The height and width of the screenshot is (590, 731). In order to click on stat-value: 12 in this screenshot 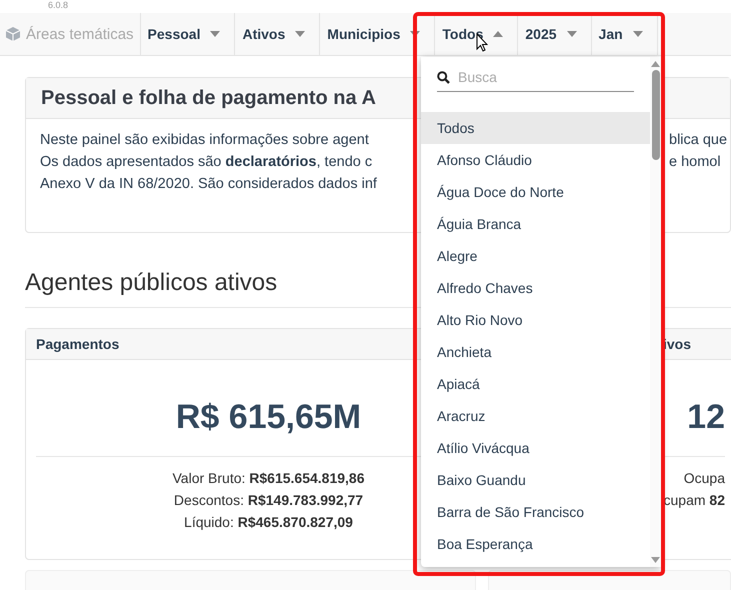, I will do `click(706, 418)`.